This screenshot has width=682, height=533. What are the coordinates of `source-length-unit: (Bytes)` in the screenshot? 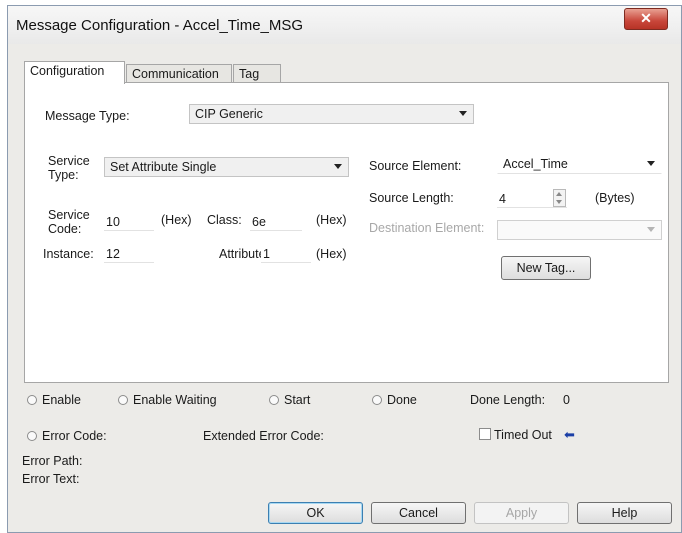 It's located at (615, 198).